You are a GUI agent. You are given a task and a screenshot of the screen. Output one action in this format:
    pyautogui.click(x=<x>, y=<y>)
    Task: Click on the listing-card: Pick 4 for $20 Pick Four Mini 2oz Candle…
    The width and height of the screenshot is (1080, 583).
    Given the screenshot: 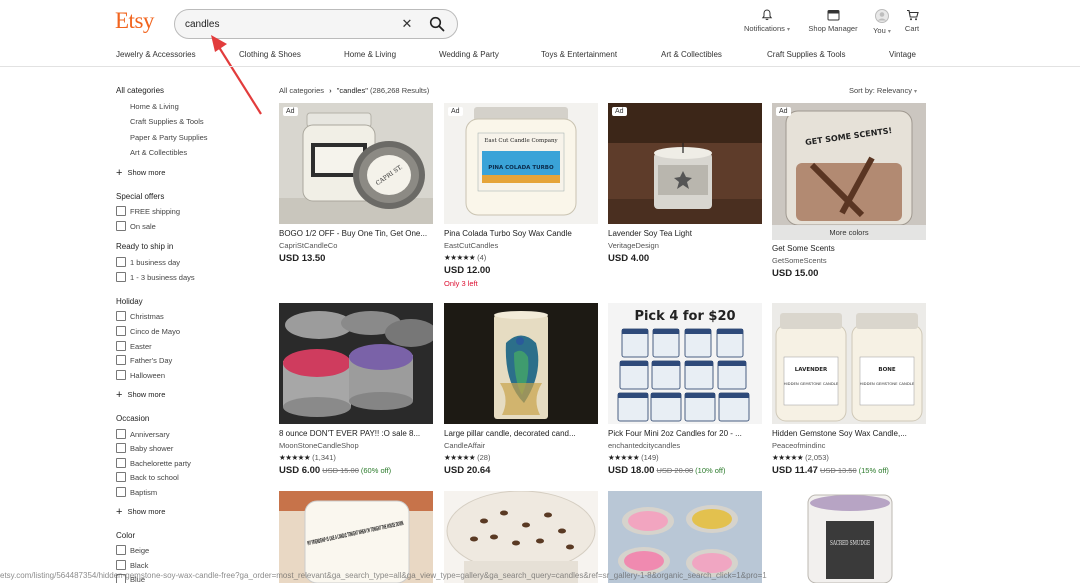 What is the action you would take?
    pyautogui.click(x=685, y=389)
    